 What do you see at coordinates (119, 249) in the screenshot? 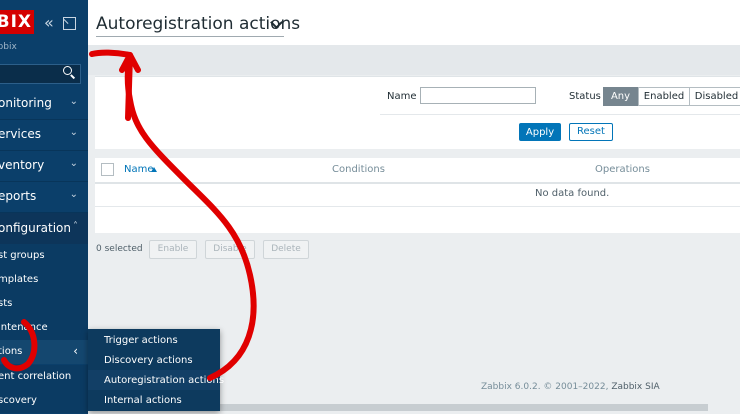
I see `selected-count: 0 selected` at bounding box center [119, 249].